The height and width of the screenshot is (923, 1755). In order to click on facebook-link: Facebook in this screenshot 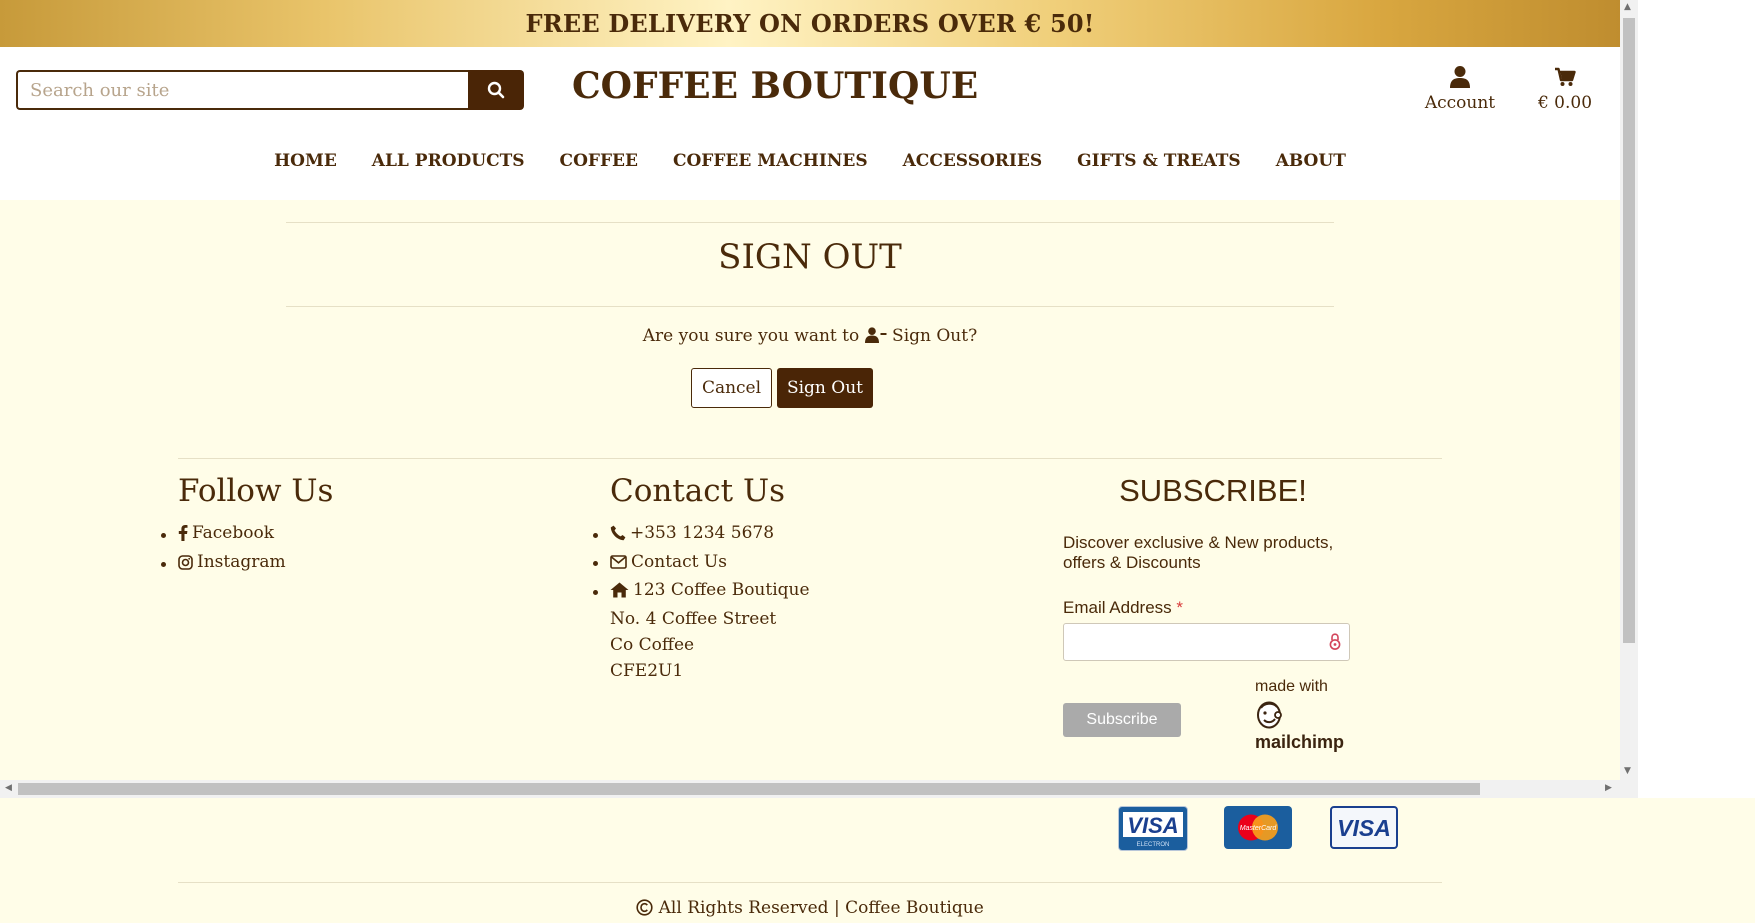, I will do `click(226, 533)`.